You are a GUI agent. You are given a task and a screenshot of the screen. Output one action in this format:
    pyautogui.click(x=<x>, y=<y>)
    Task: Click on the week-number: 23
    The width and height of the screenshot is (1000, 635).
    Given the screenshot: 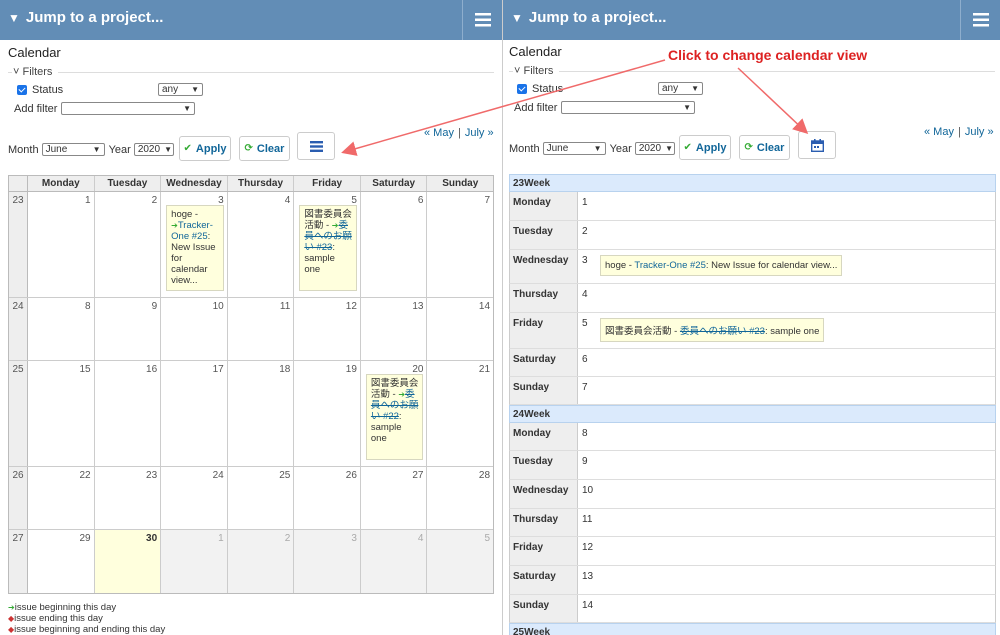 What is the action you would take?
    pyautogui.click(x=18, y=244)
    